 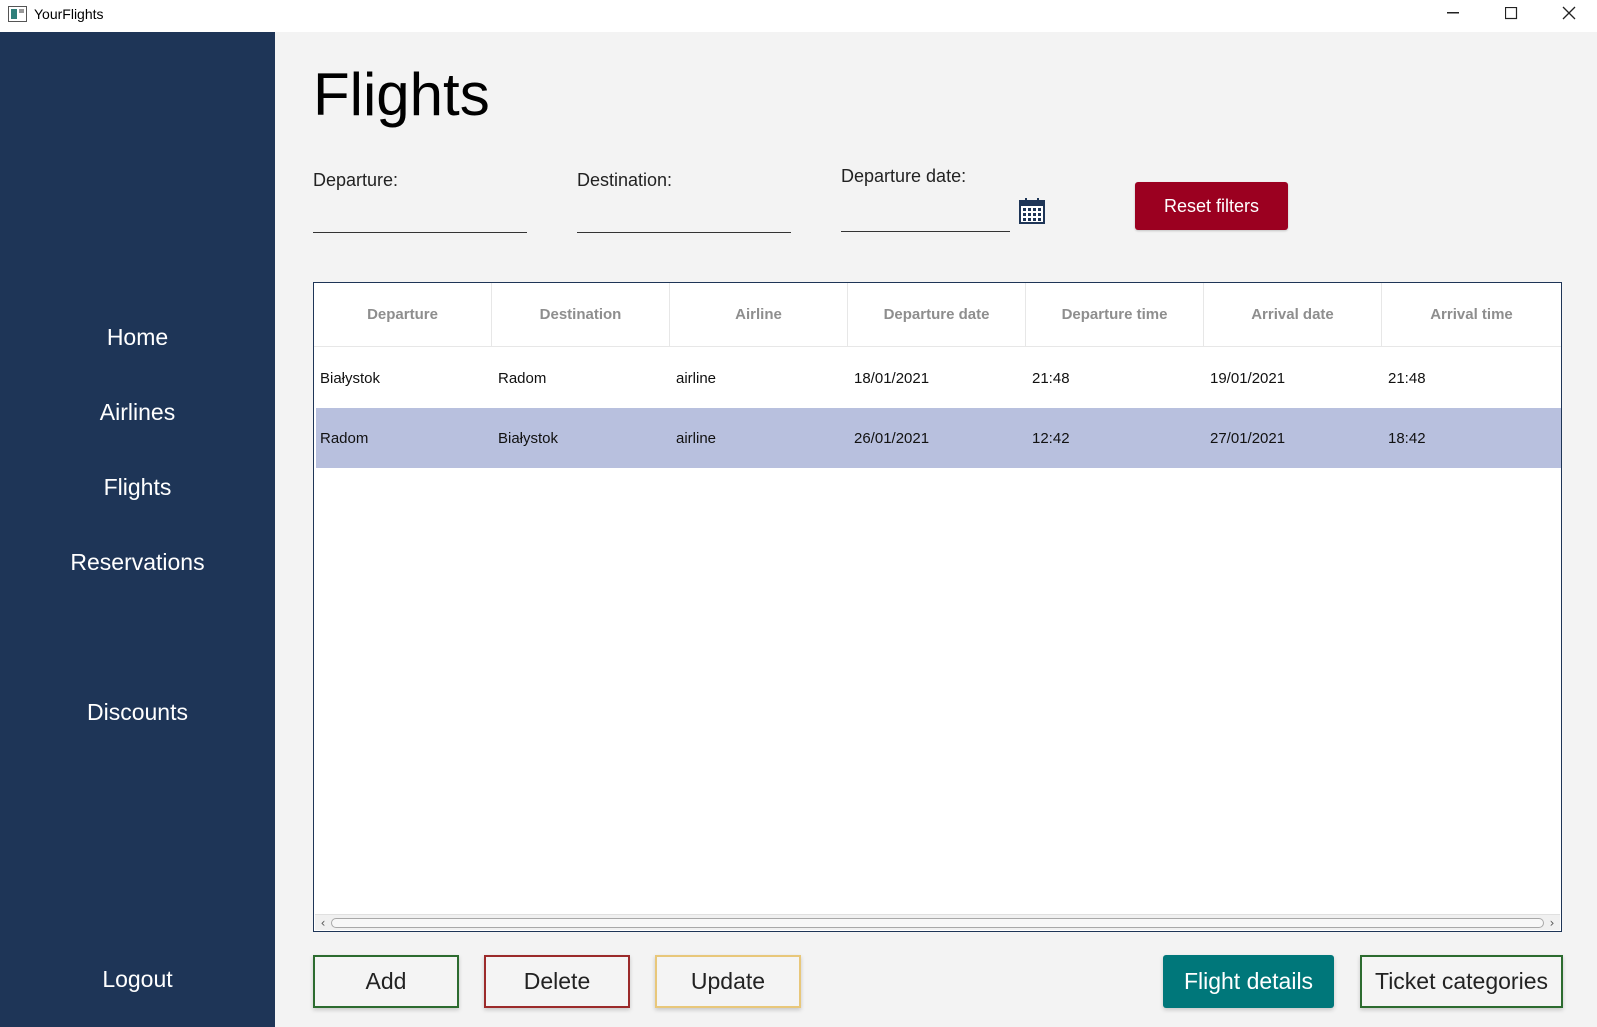 I want to click on scrollbar-thumb, so click(x=937, y=923).